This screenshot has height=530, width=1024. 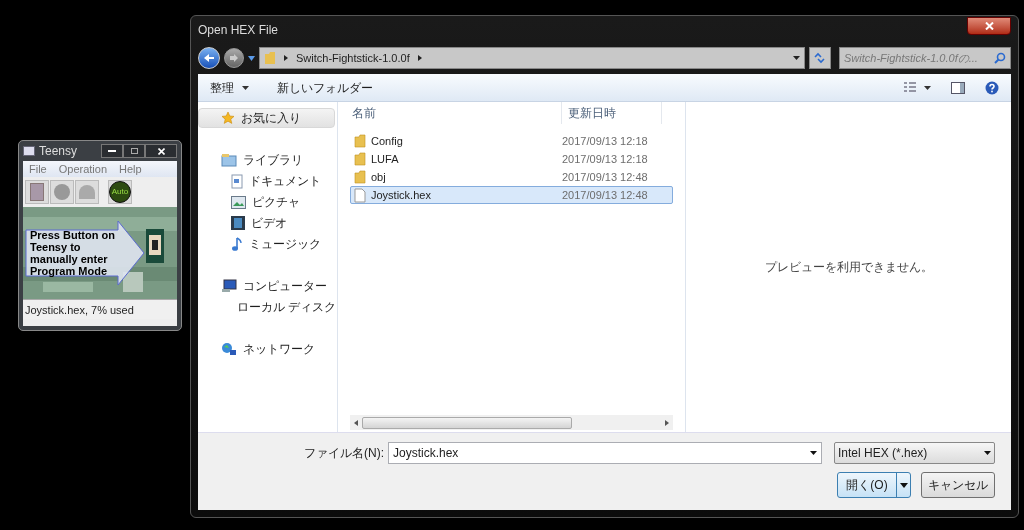 What do you see at coordinates (29, 151) in the screenshot?
I see `app-icon` at bounding box center [29, 151].